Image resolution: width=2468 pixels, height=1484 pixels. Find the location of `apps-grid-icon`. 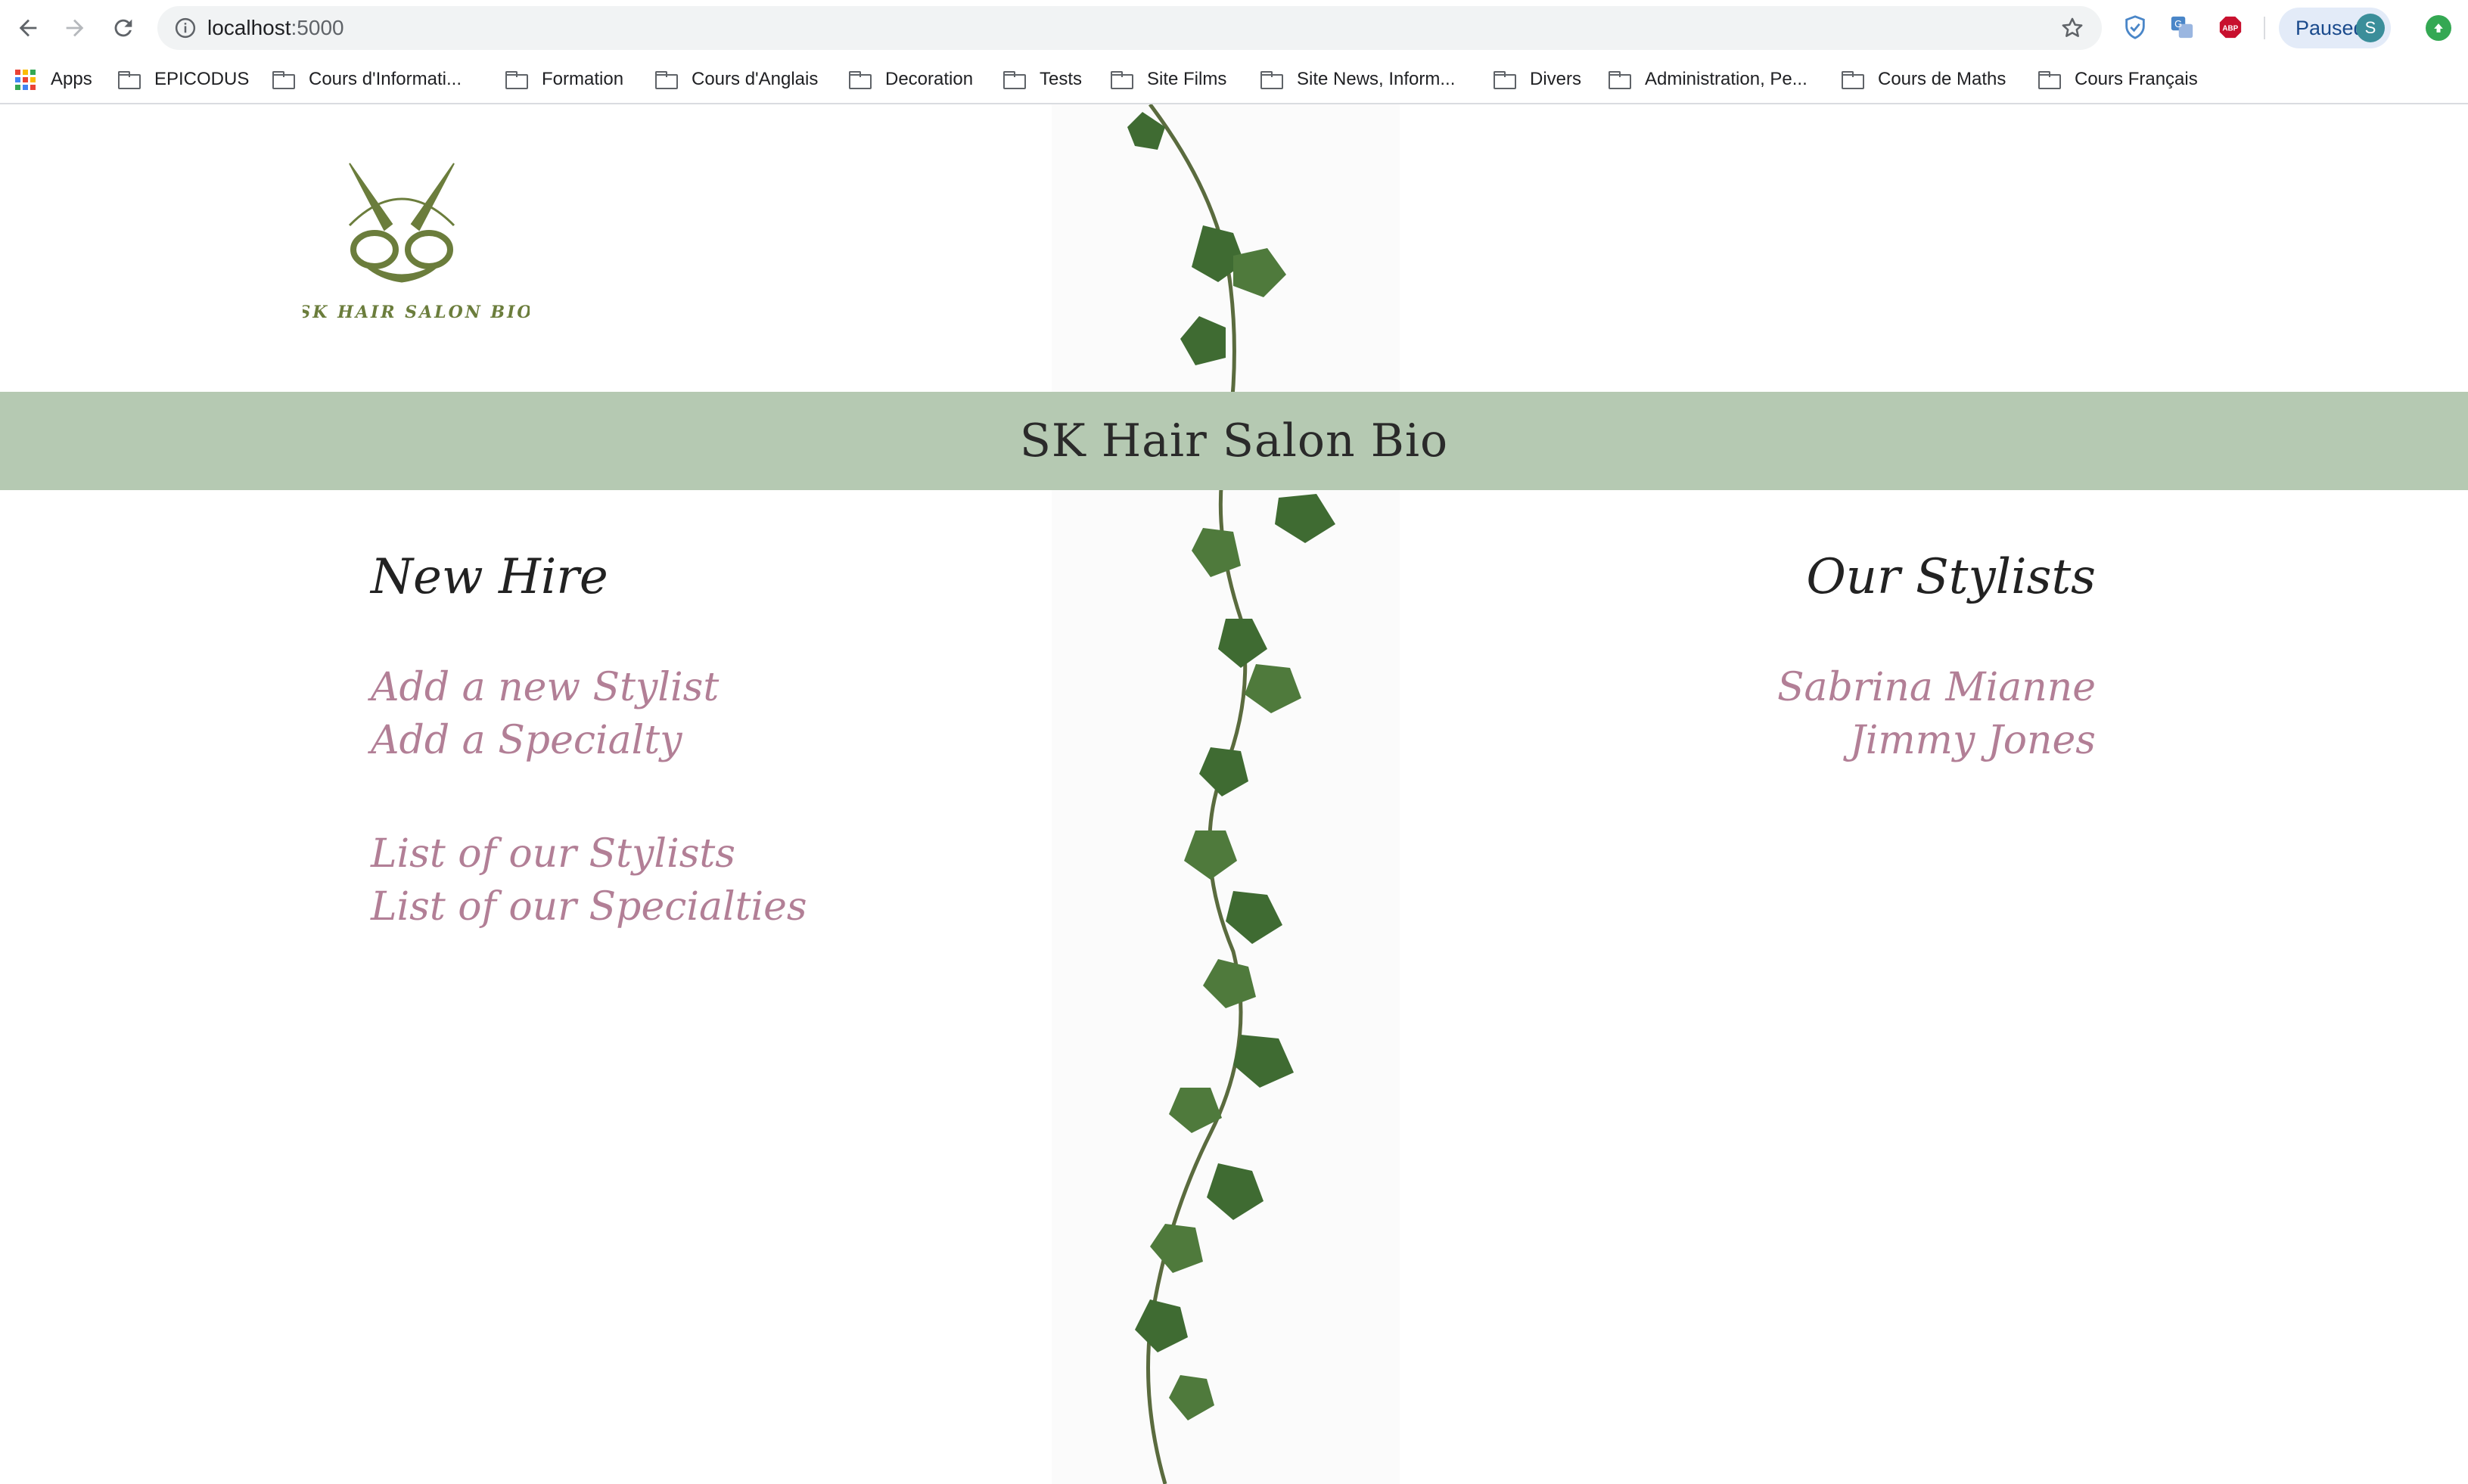

apps-grid-icon is located at coordinates (25, 79).